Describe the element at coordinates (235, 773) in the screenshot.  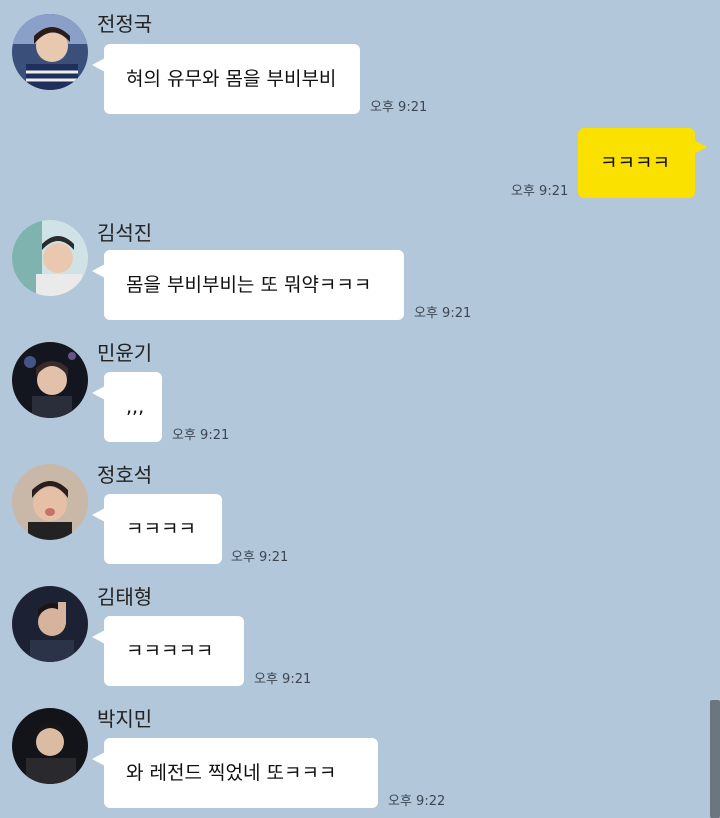
I see `message-bubble: 와 레전드 찍었네 또ㅋㅋㅋ` at that location.